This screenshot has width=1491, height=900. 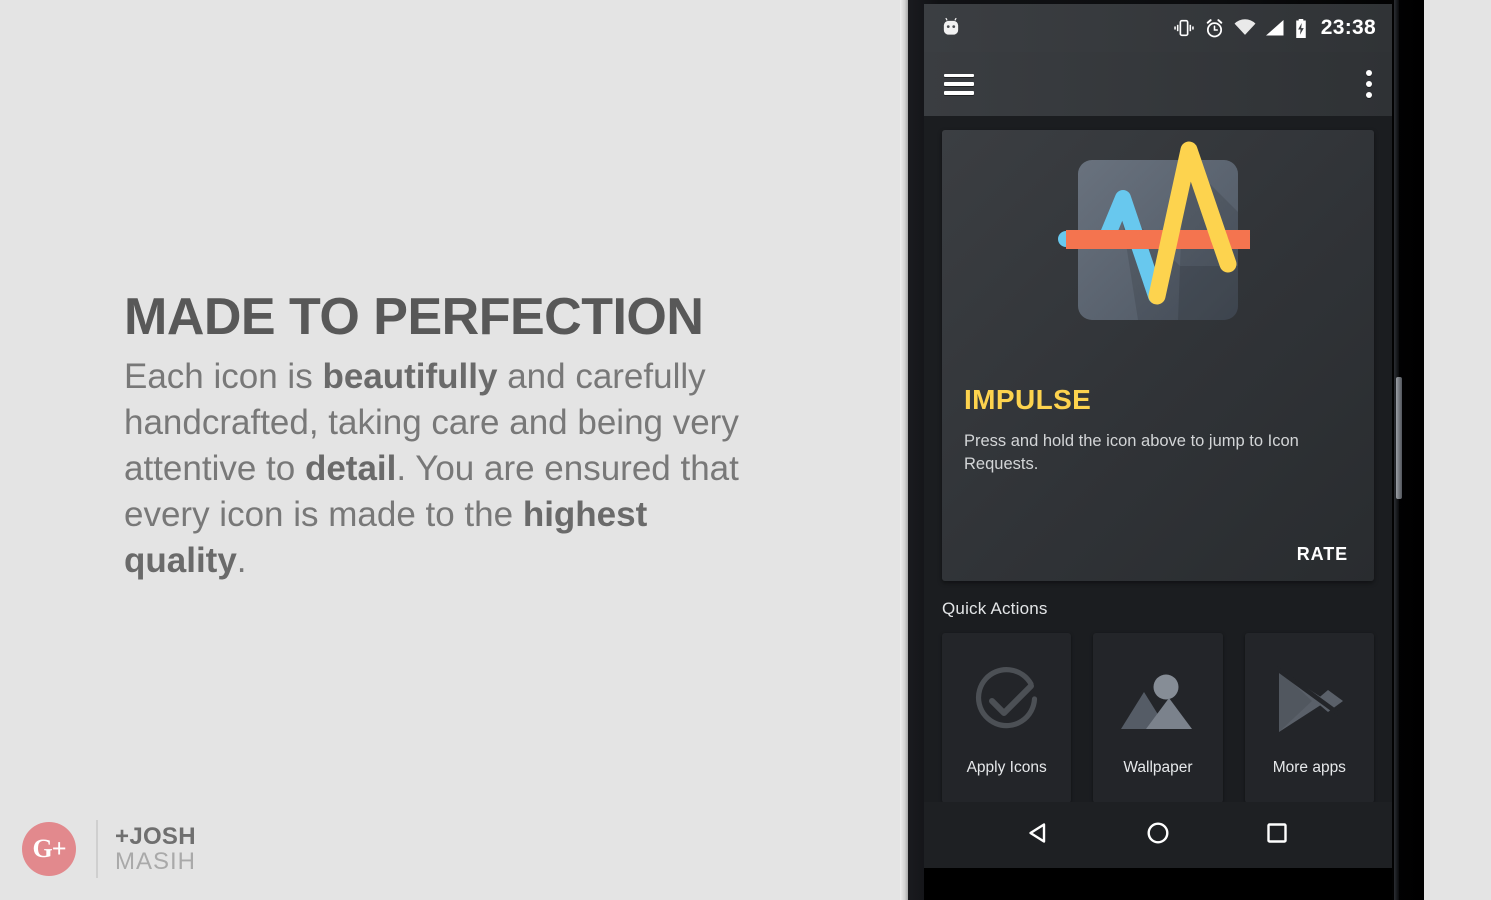 I want to click on quick-action-wallpaper: Wallpaper, so click(x=1158, y=718).